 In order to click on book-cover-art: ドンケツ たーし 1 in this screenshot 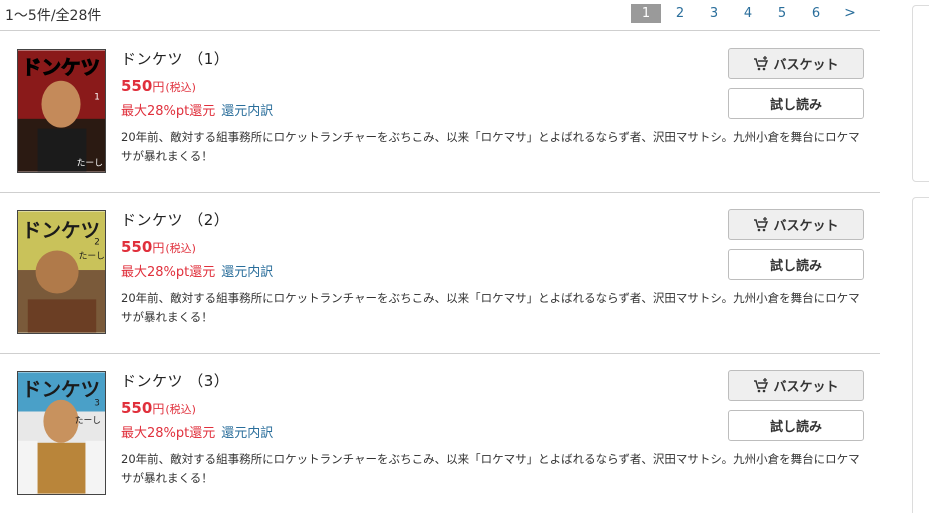, I will do `click(61, 111)`.